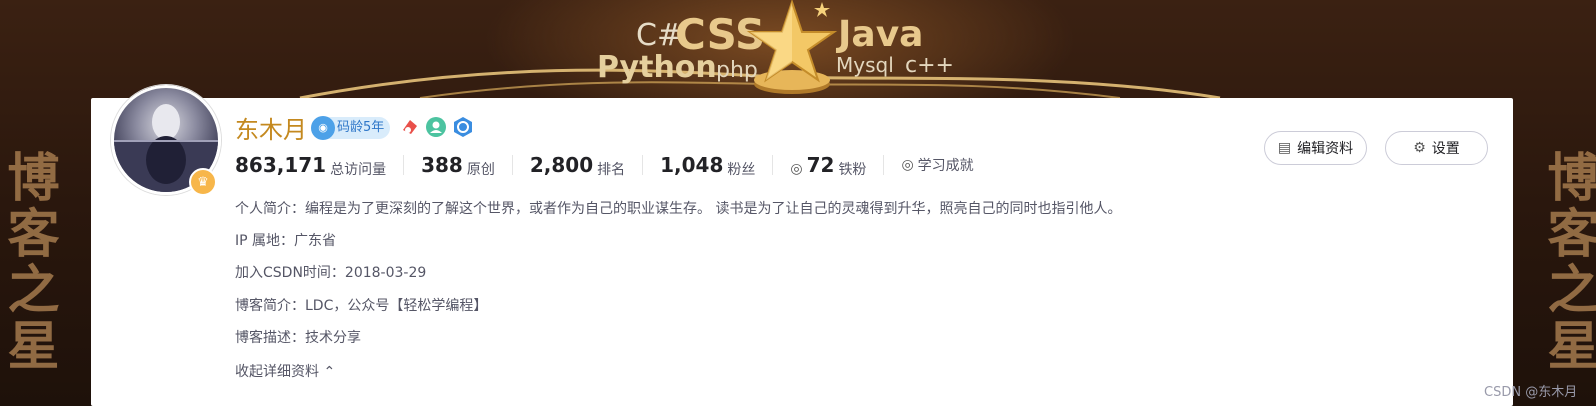  I want to click on settings-button: ⚙ 设置, so click(1436, 148).